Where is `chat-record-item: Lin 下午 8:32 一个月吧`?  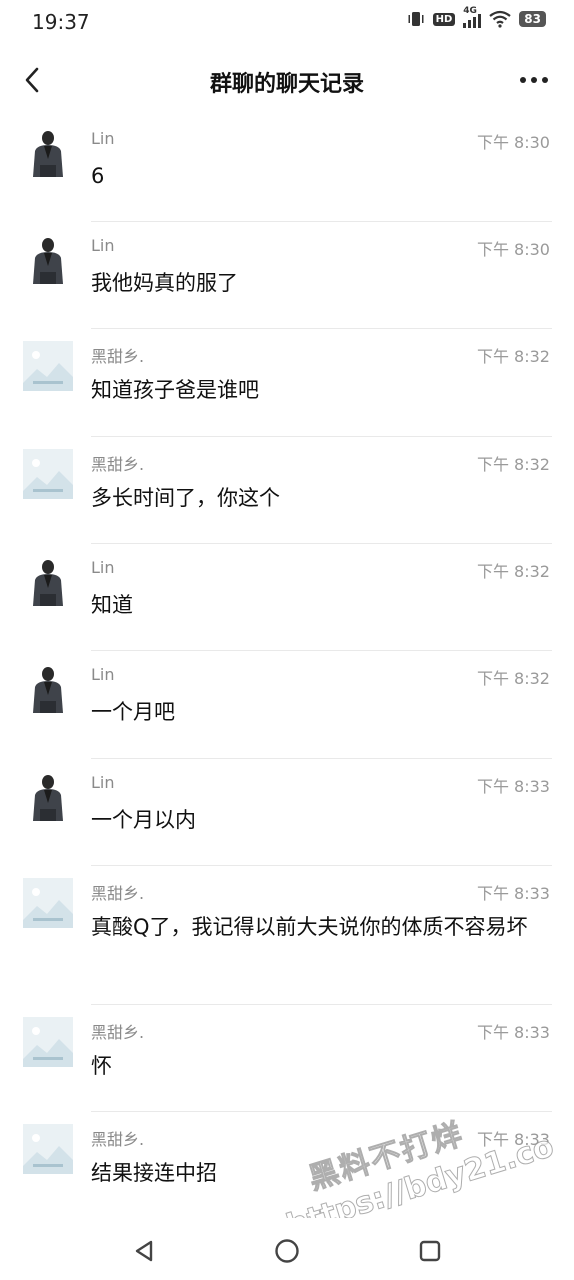 chat-record-item: Lin 下午 8:32 一个月吧 is located at coordinates (287, 705).